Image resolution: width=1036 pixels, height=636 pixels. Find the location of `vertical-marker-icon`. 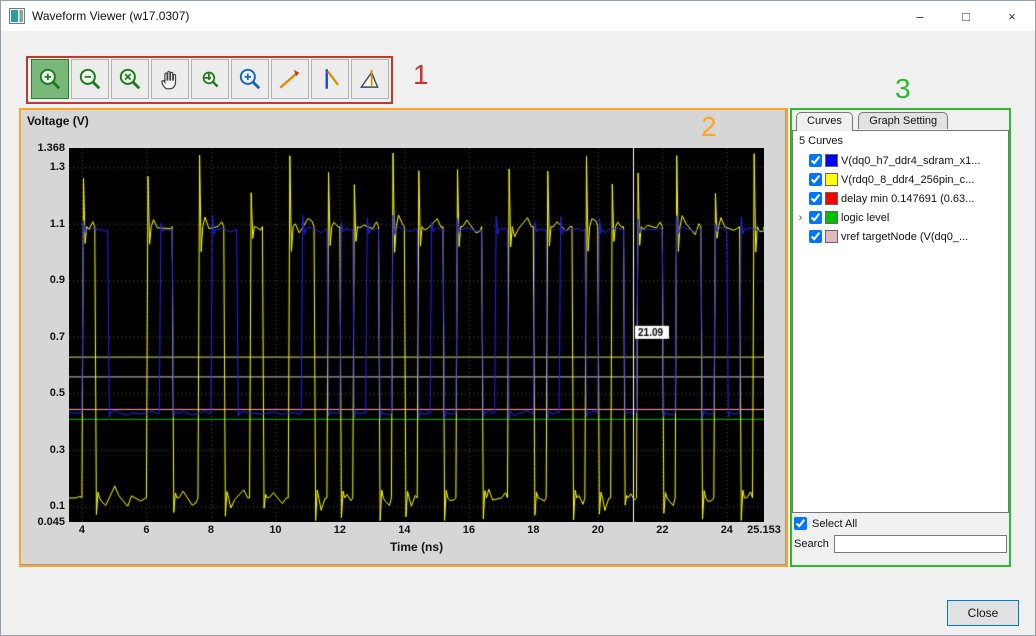

vertical-marker-icon is located at coordinates (330, 79).